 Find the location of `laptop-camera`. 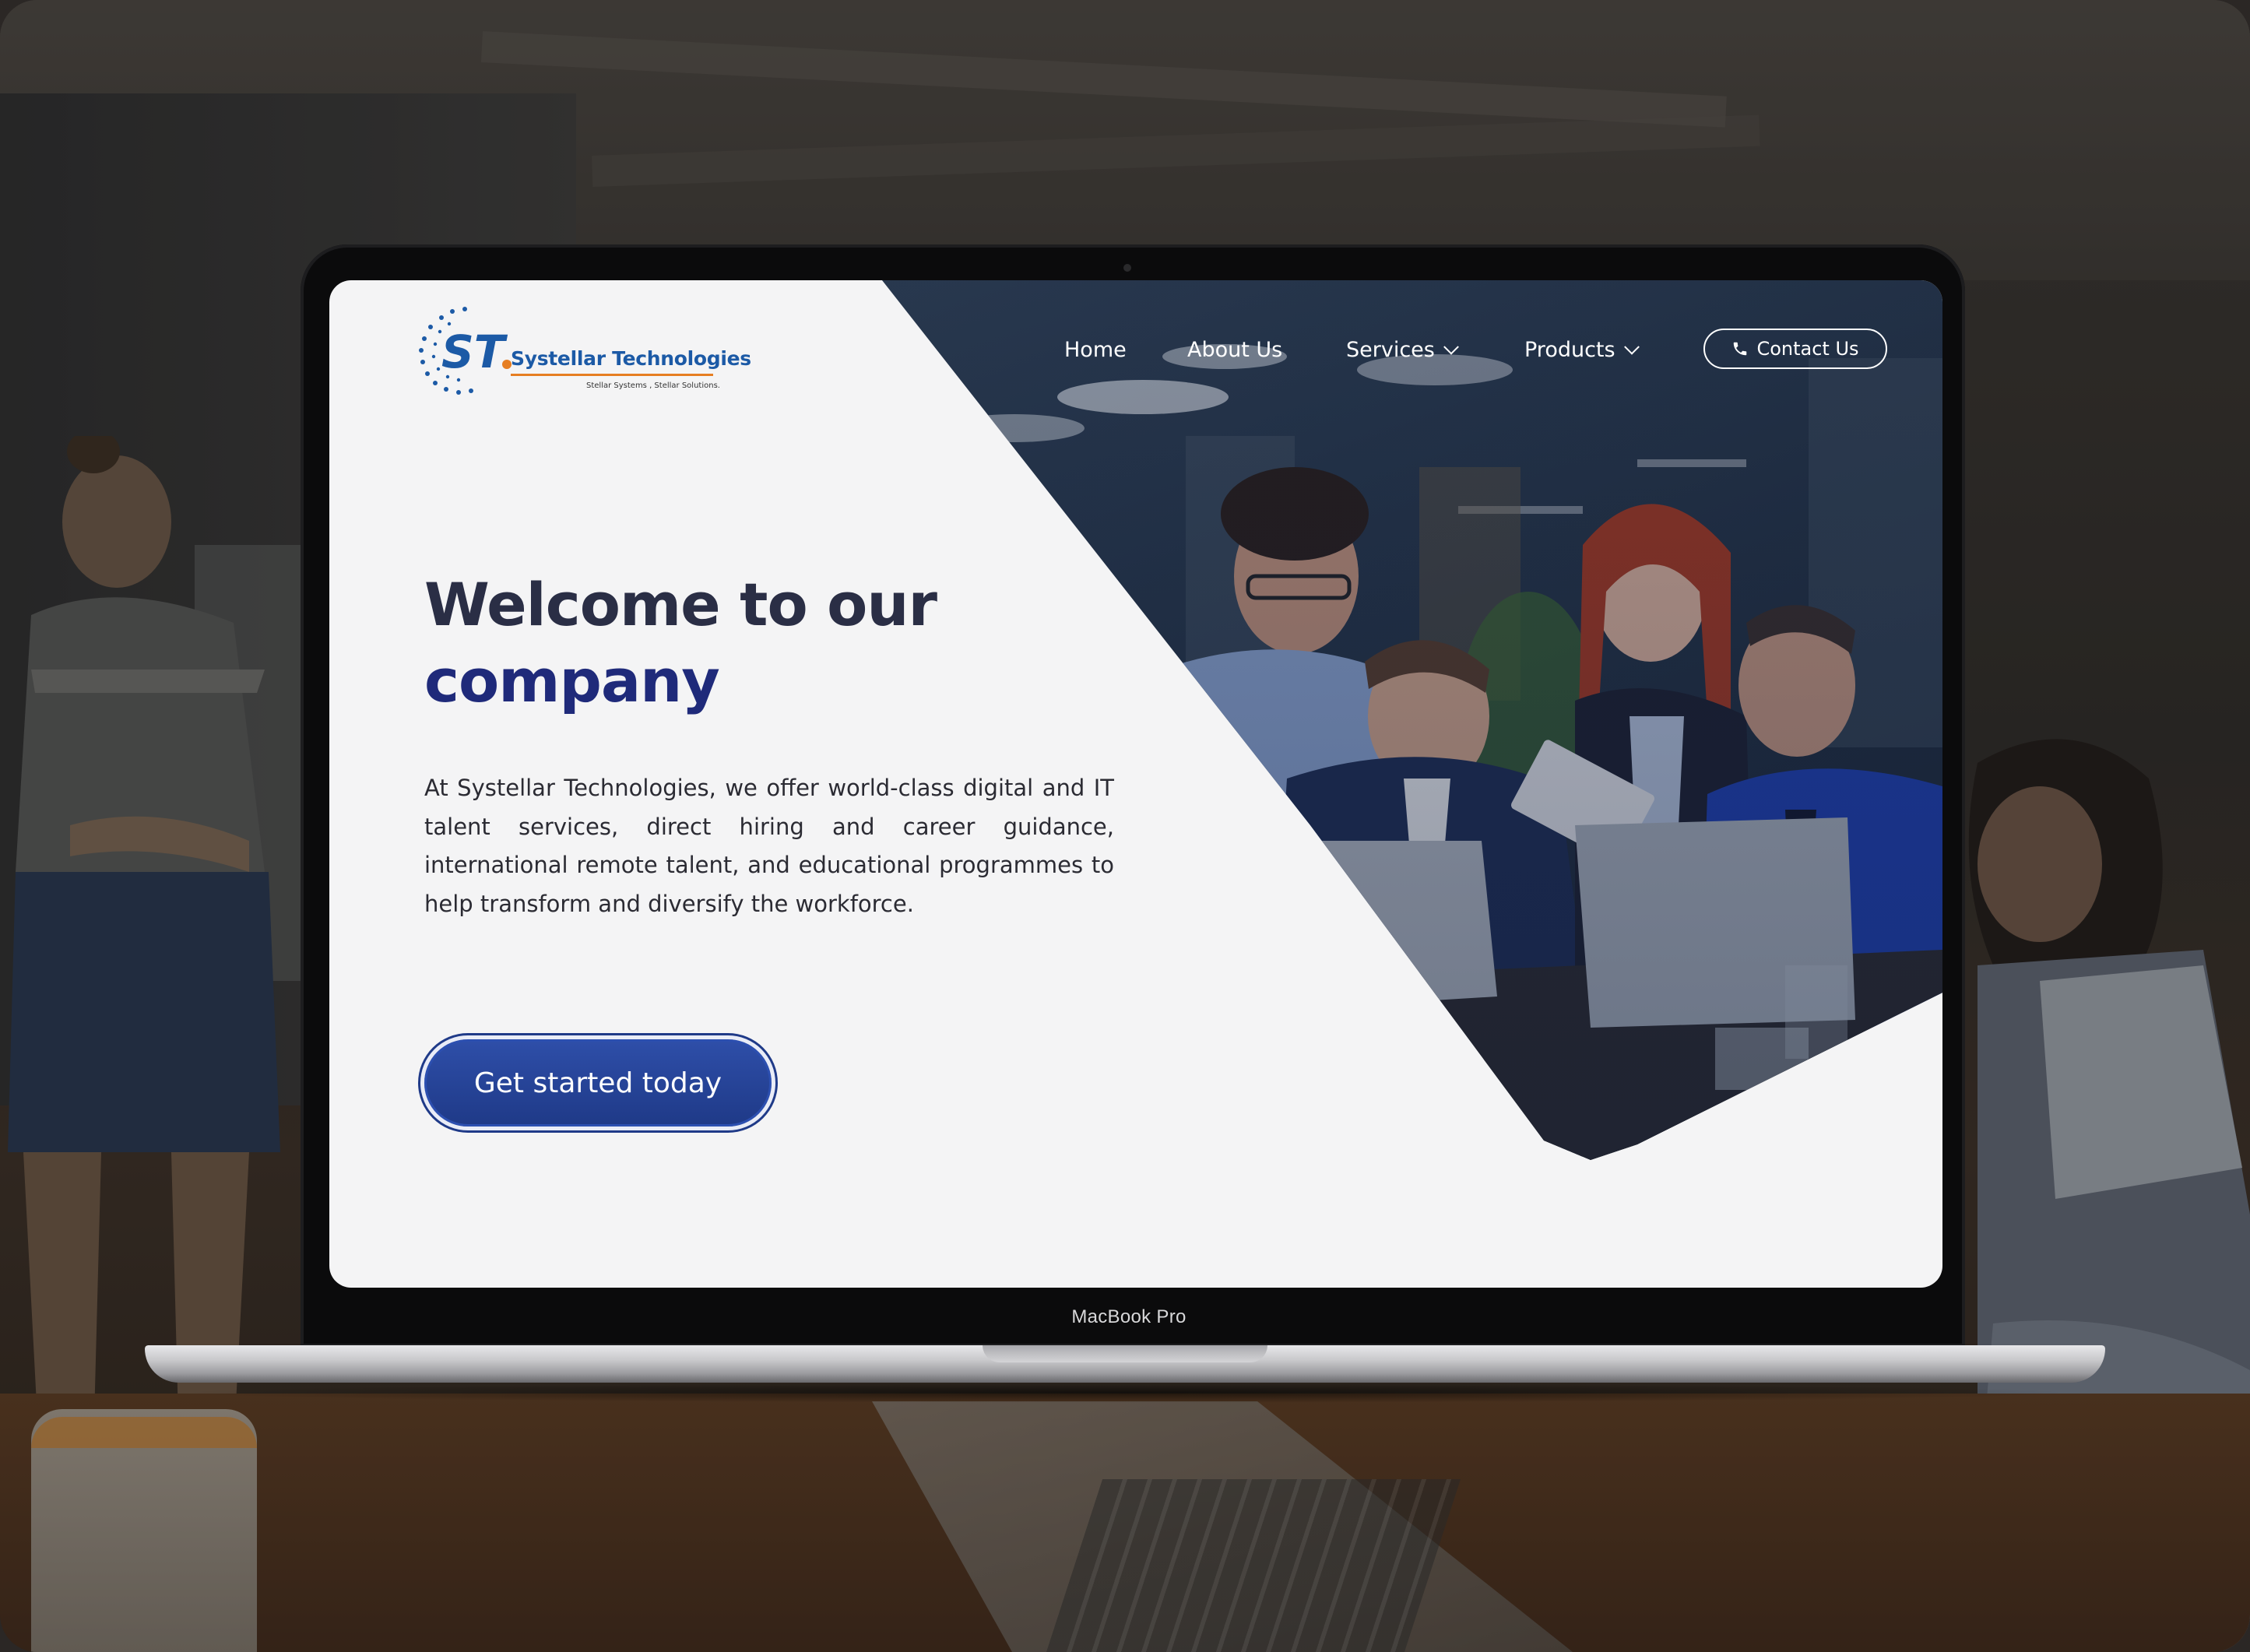

laptop-camera is located at coordinates (1127, 268).